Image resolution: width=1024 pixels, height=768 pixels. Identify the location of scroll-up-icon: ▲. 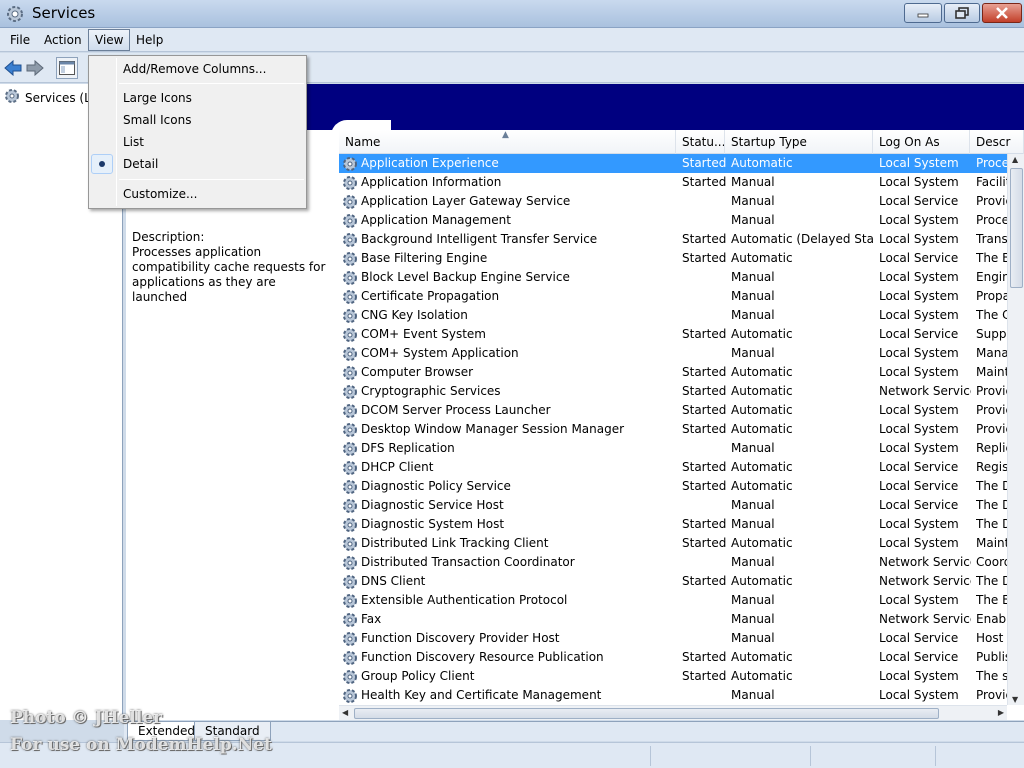
(1015, 159).